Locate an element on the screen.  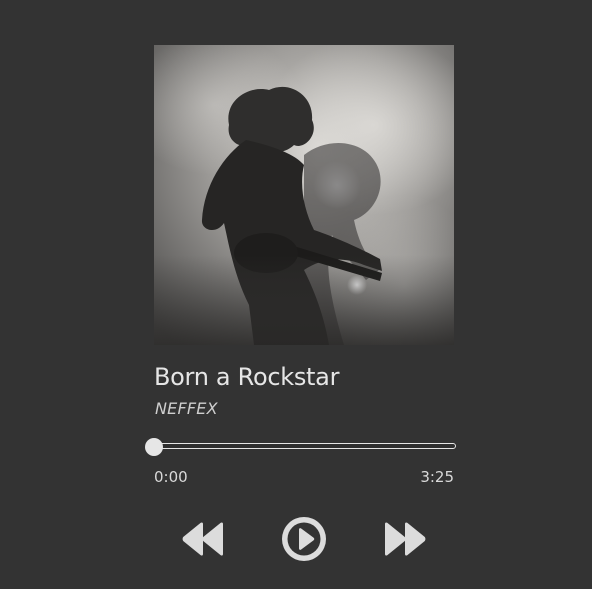
previous-button is located at coordinates (203, 539).